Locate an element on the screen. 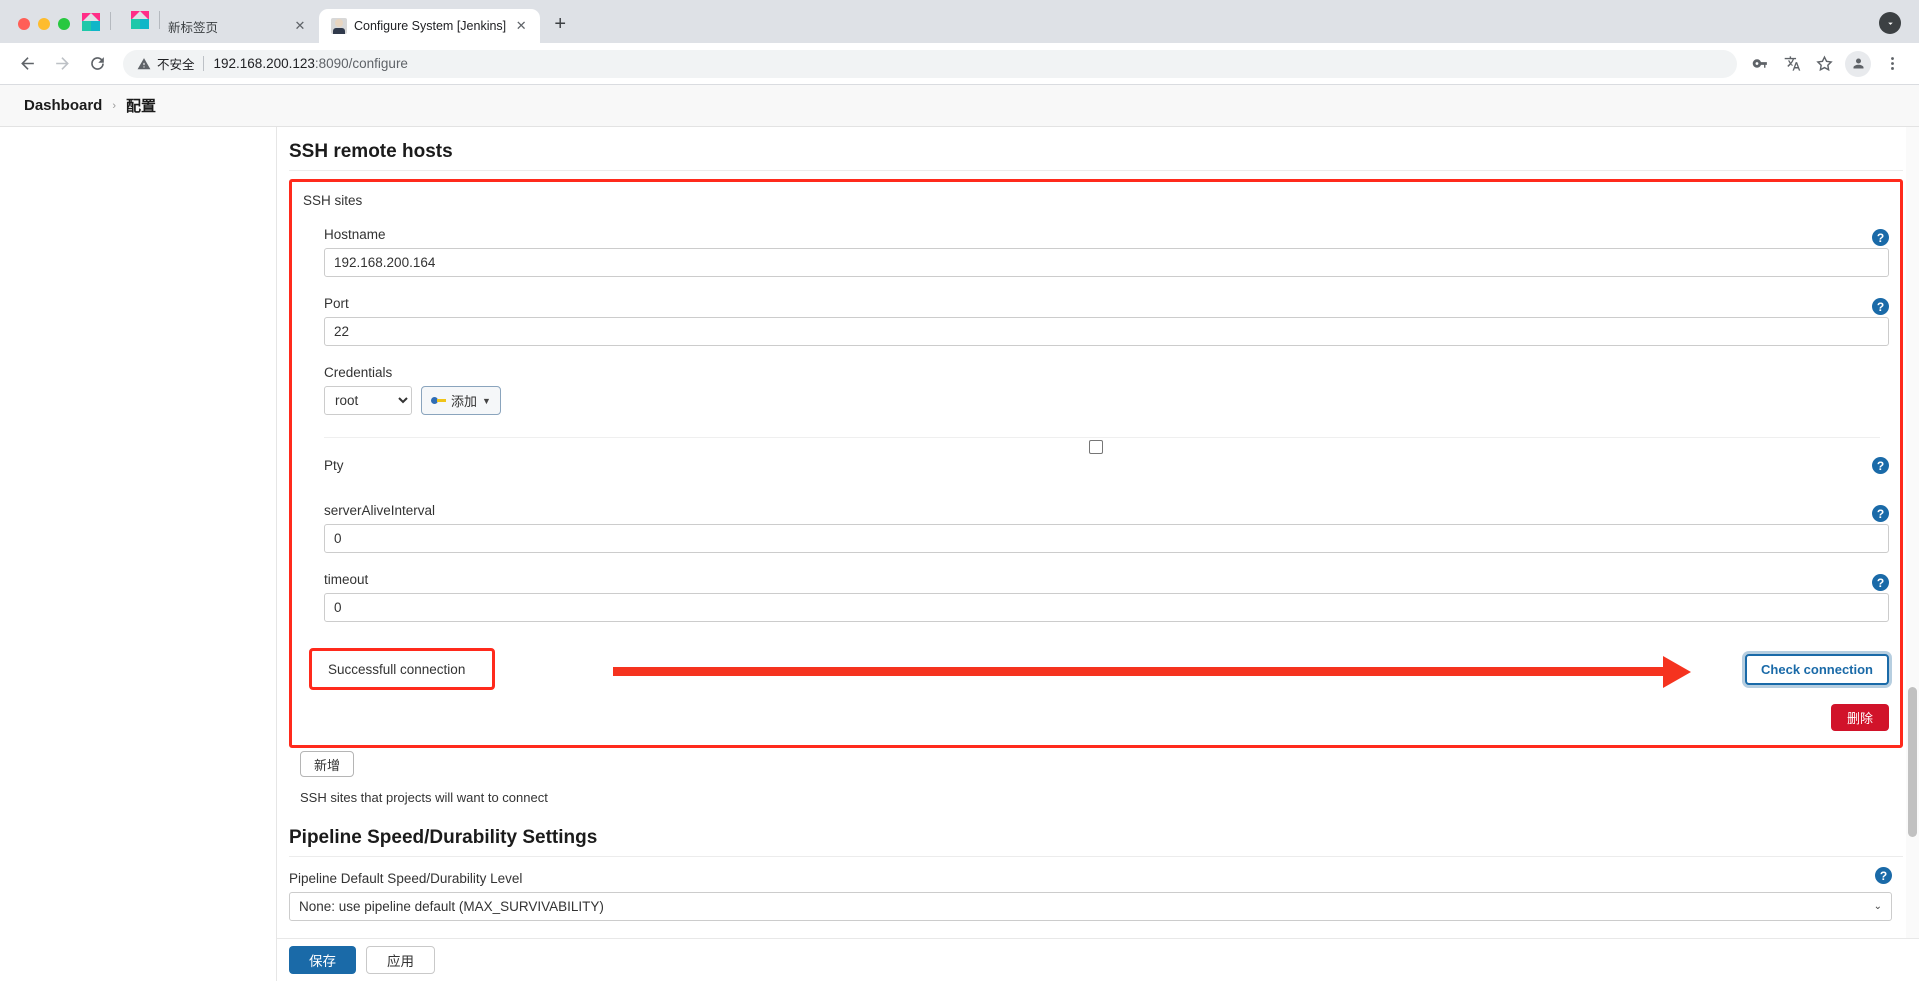 This screenshot has height=981, width=1919. breadcrumb-item-dashboard: Dashboard is located at coordinates (63, 105).